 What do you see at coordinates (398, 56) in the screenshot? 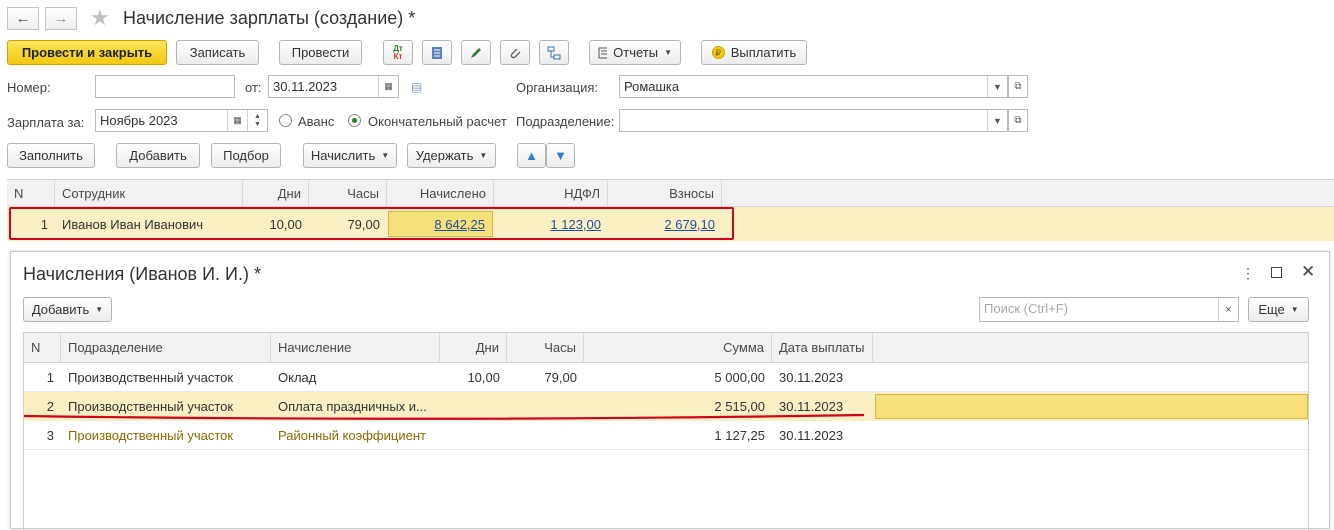
I see `kt-label: Кт` at bounding box center [398, 56].